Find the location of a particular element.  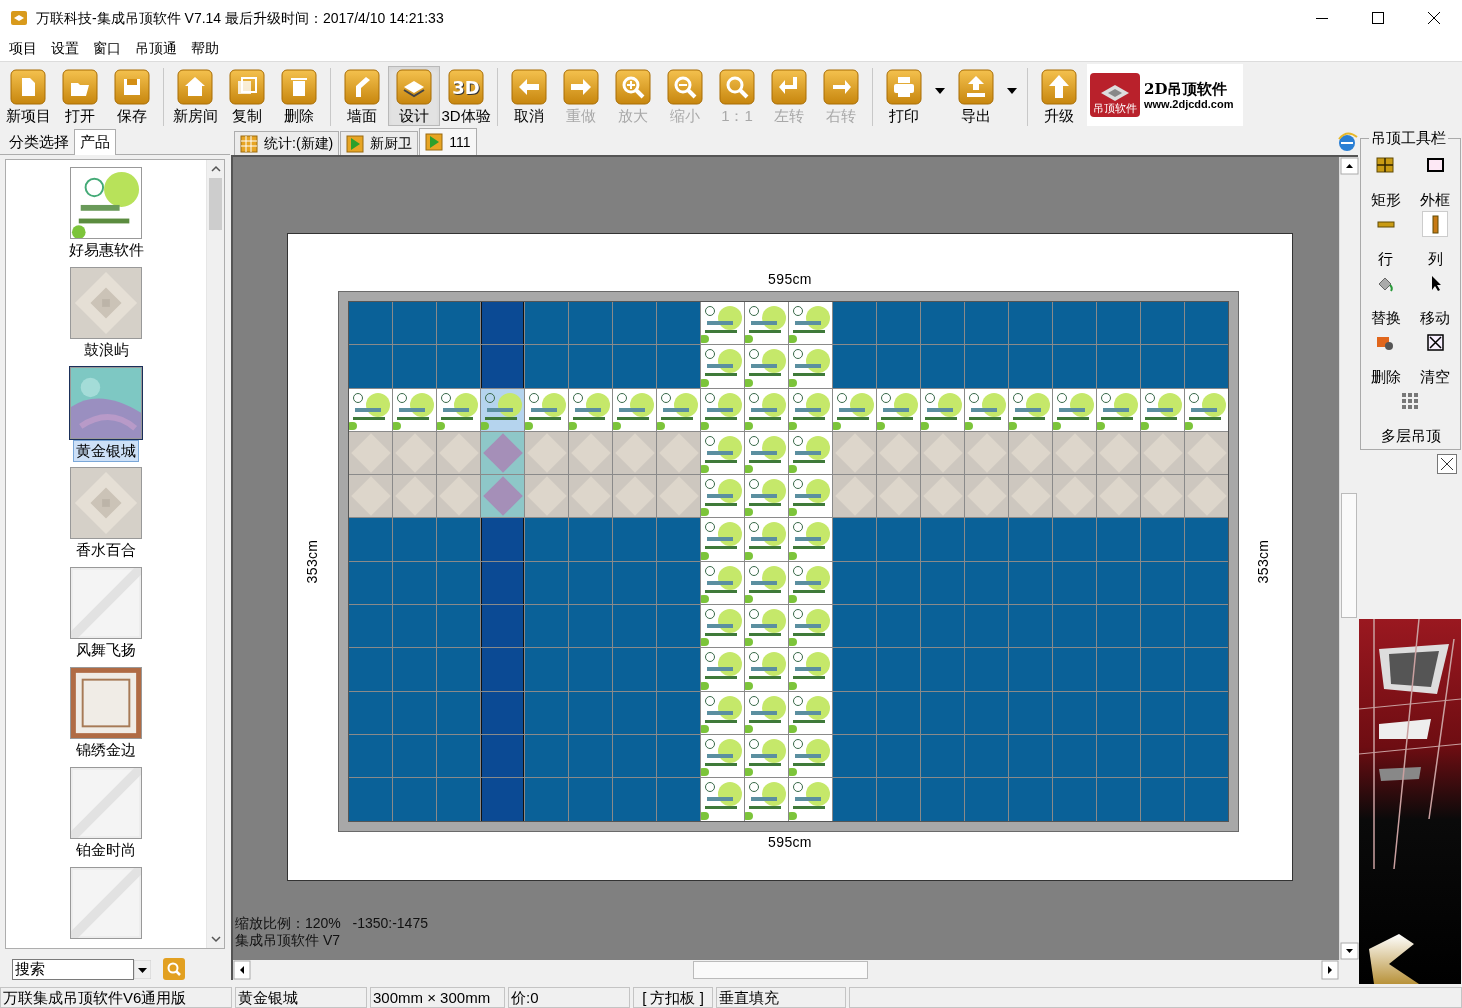

status-field: 垂直填充 is located at coordinates (781, 997).